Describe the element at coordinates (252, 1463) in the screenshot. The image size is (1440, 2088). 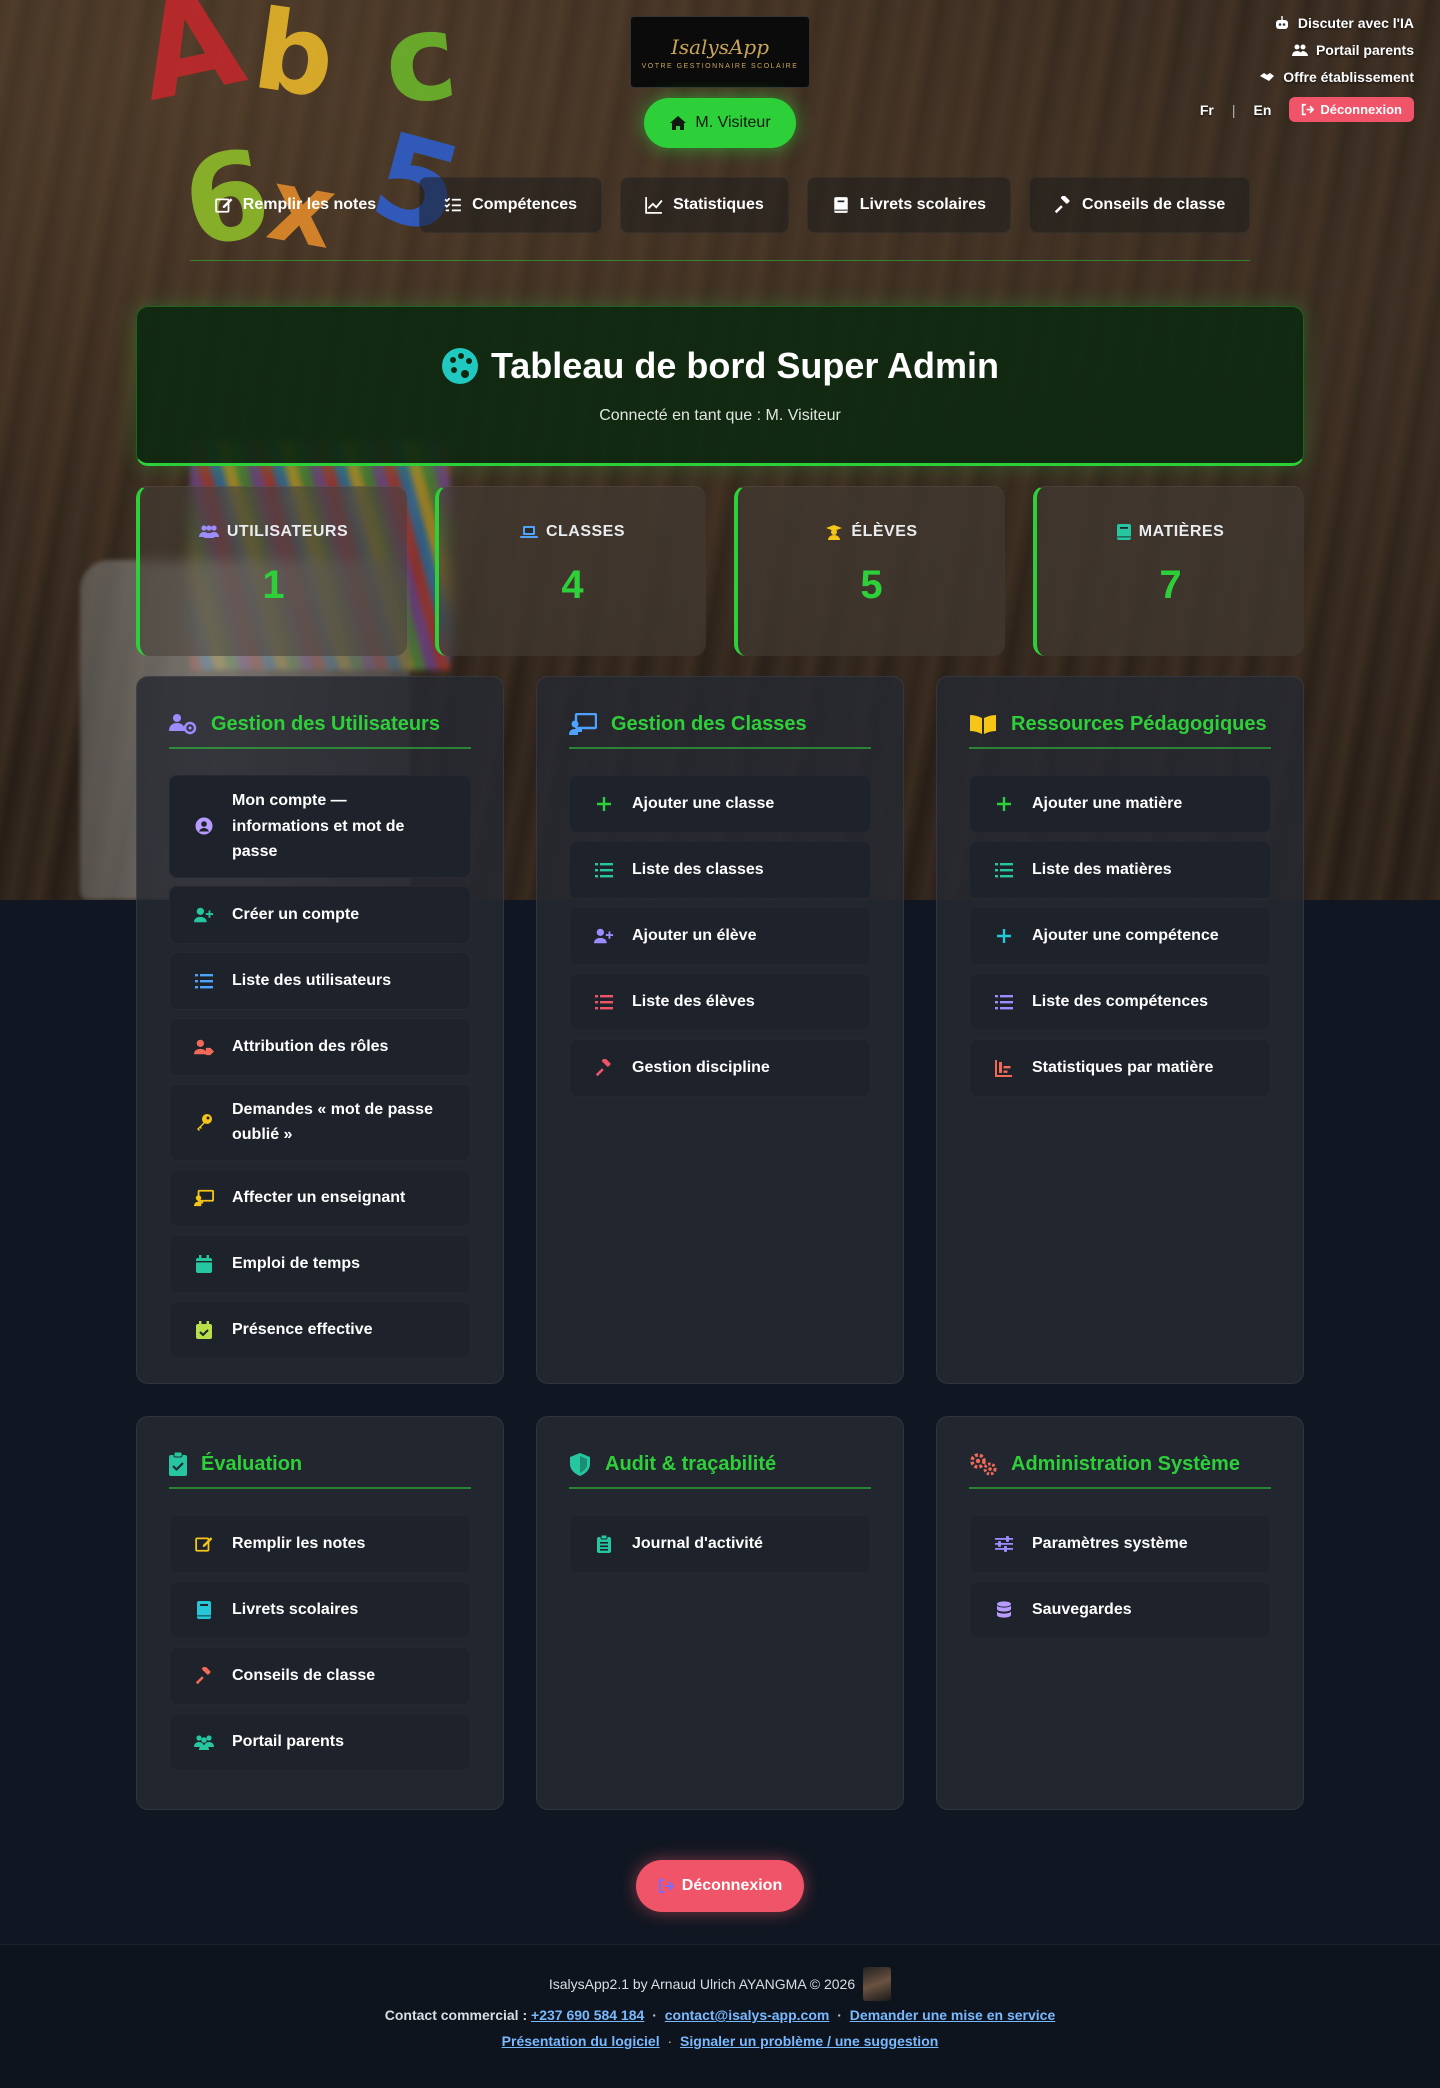
I see `panel-title: Évaluation` at that location.